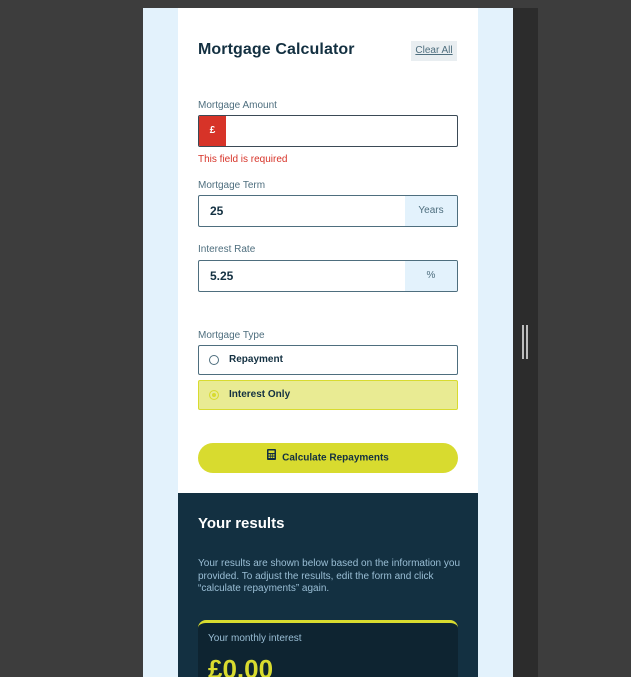 The image size is (631, 677). Describe the element at coordinates (431, 211) in the screenshot. I see `years-suffix: Years` at that location.